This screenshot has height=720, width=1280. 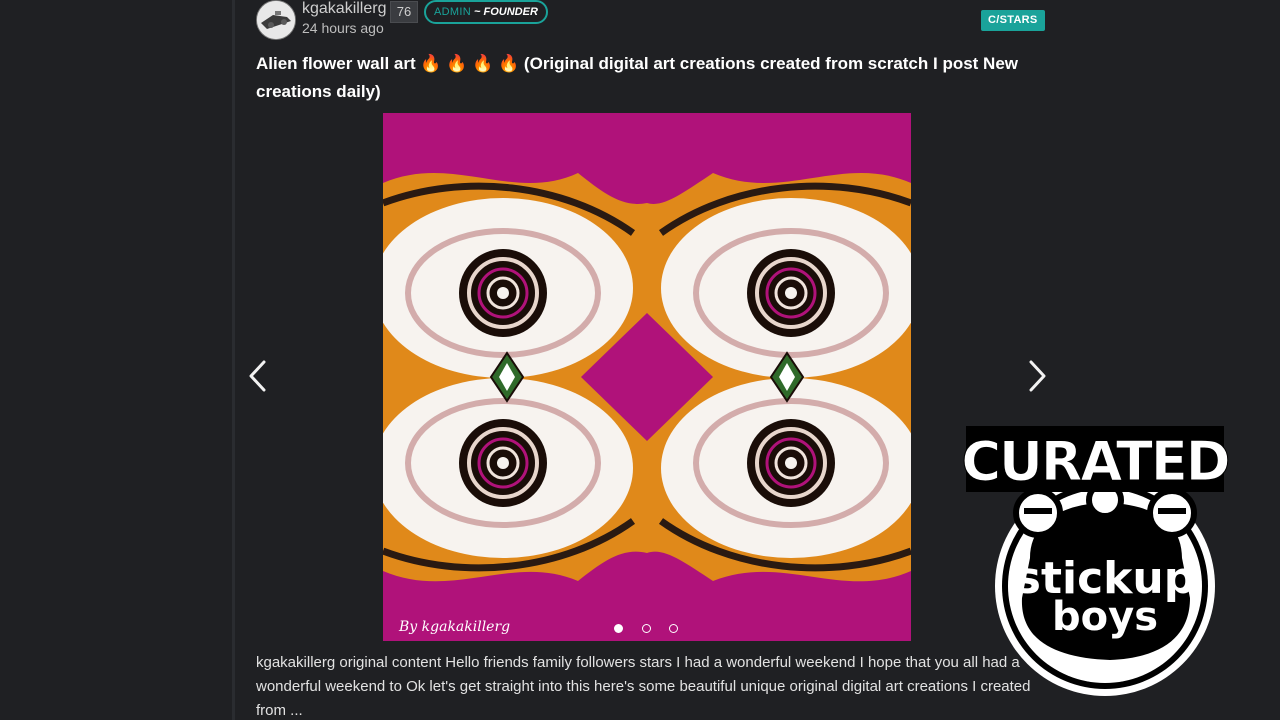 I want to click on curated-stickup-boys-logo: CURATED stickup boys, so click(x=1095, y=553).